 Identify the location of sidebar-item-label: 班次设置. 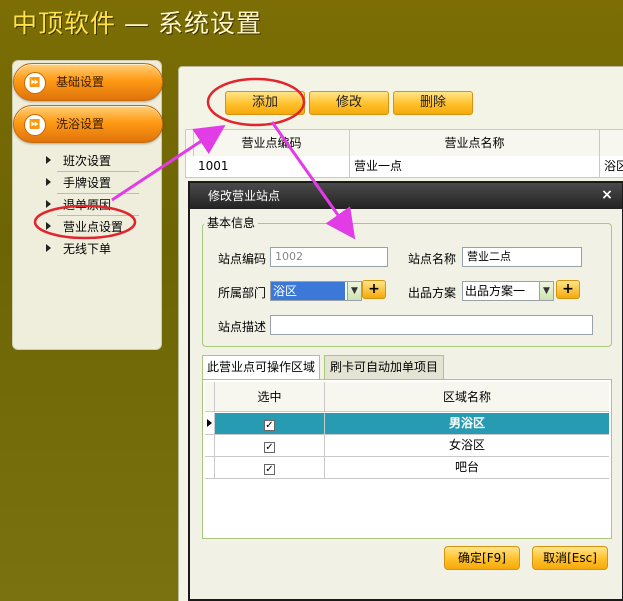
(87, 161).